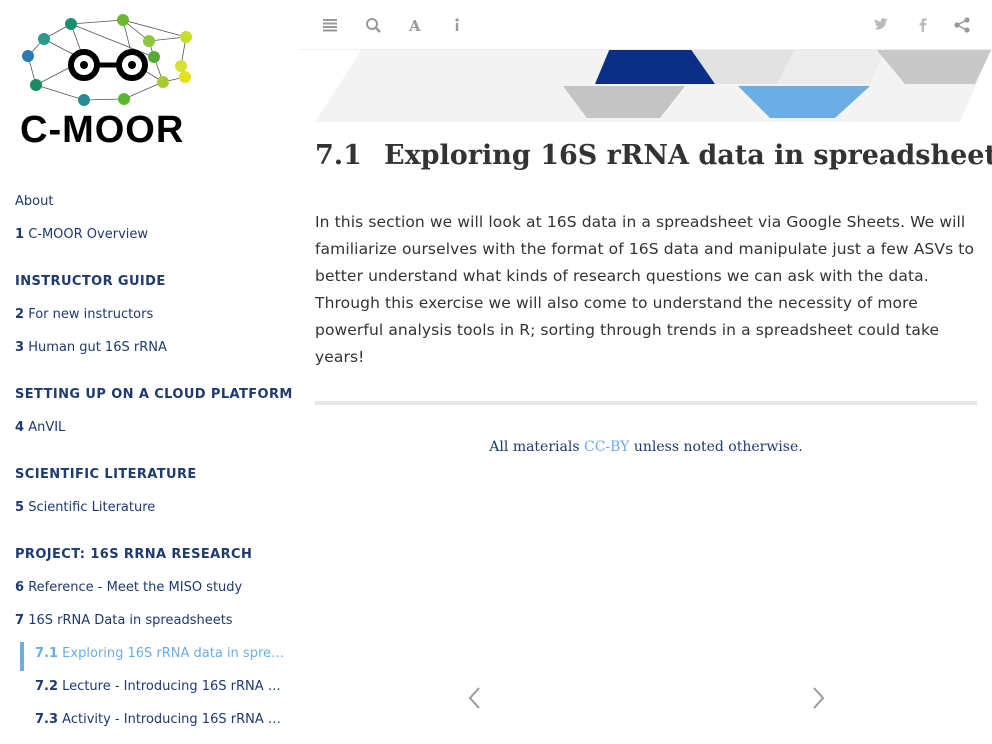 Image resolution: width=992 pixels, height=744 pixels. Describe the element at coordinates (173, 653) in the screenshot. I see `nav-item-label: Exploring 16S rRNA data in spreadsheets` at that location.